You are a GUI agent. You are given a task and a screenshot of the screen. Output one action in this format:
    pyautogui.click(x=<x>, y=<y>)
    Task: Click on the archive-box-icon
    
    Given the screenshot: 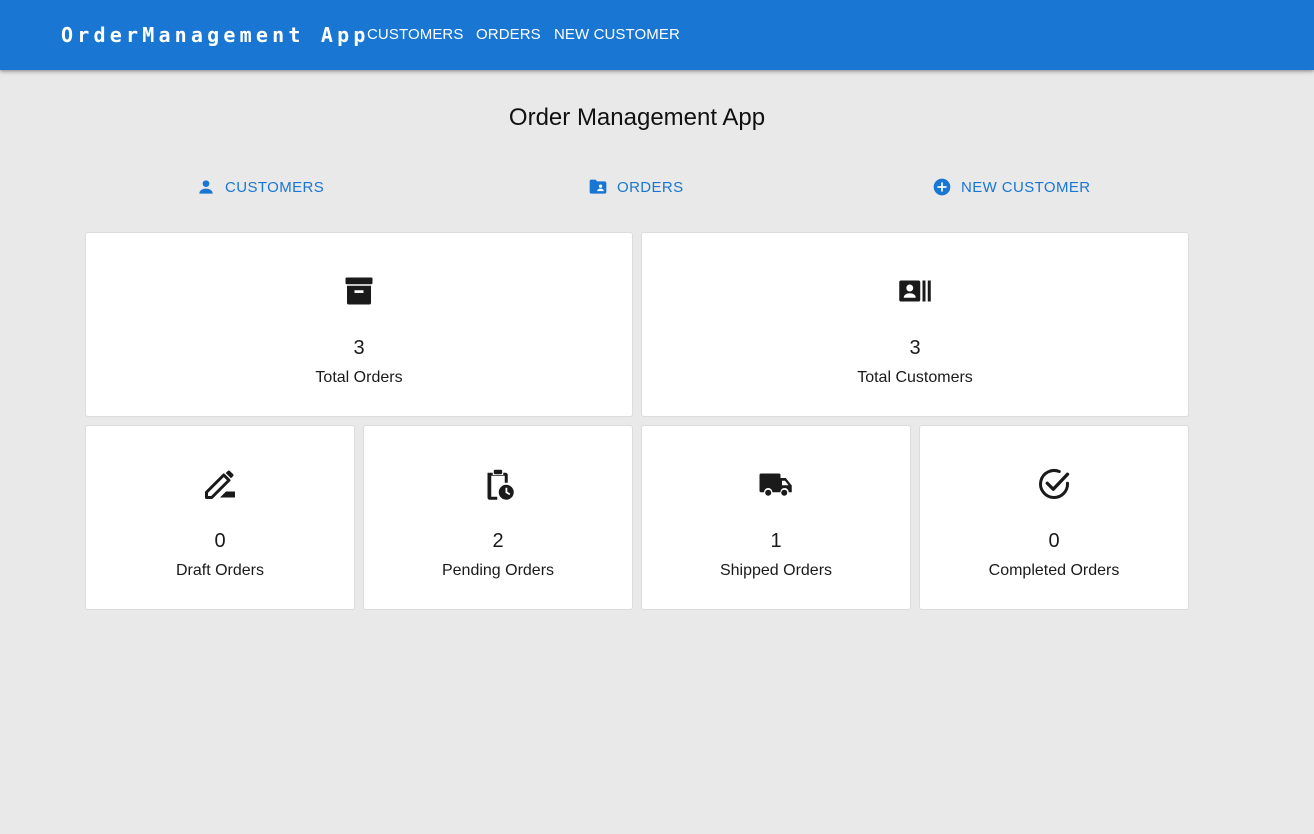 What is the action you would take?
    pyautogui.click(x=359, y=291)
    